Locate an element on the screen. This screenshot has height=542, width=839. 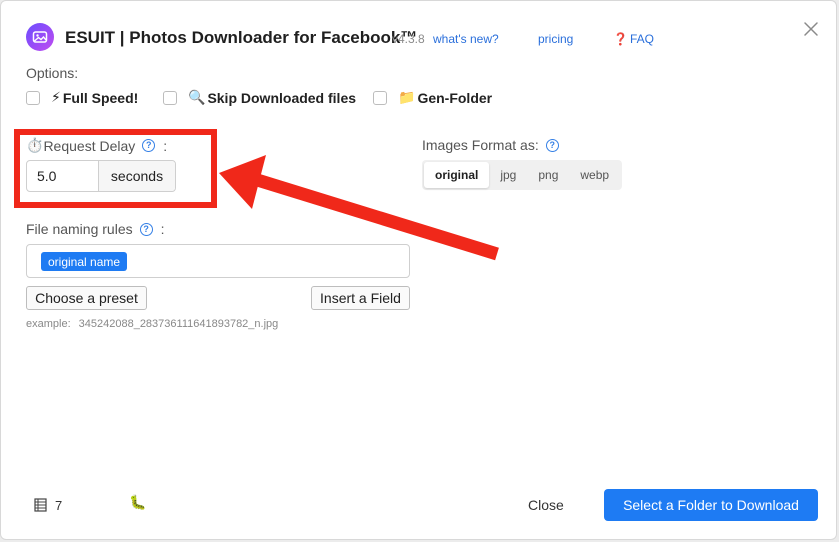
example-label: example: is located at coordinates (48, 324).